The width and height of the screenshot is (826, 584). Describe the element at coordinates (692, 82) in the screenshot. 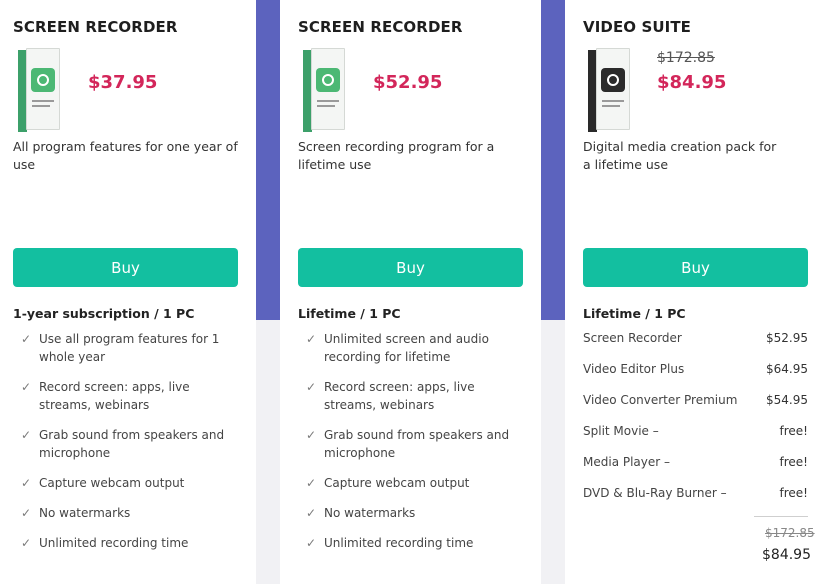

I see `price: $84.95` at that location.